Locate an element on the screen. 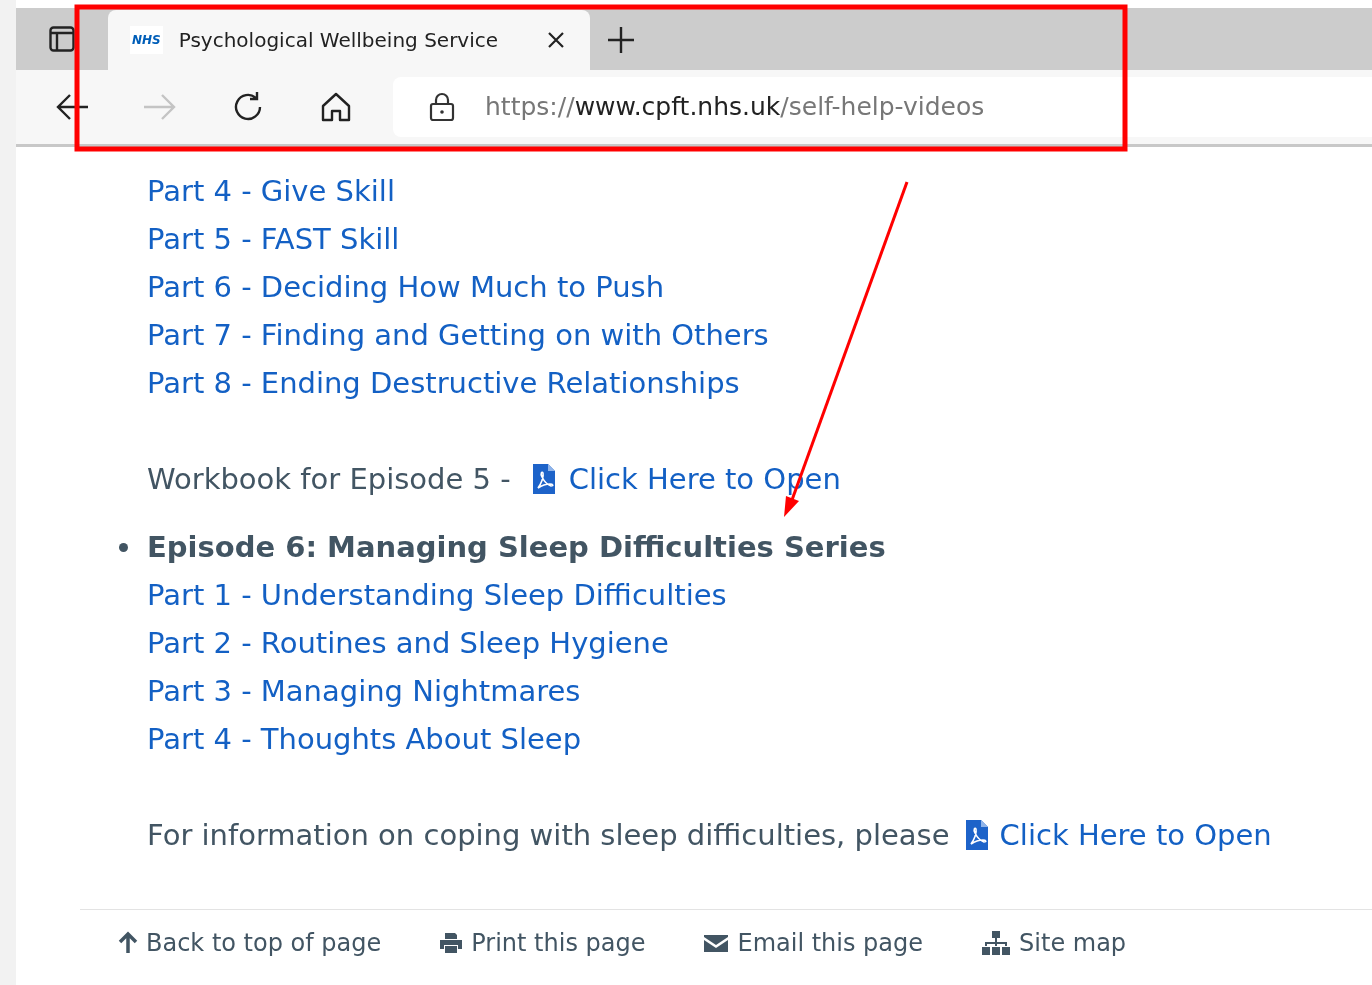 The width and height of the screenshot is (1372, 985). footer-link: Site map is located at coordinates (1054, 942).